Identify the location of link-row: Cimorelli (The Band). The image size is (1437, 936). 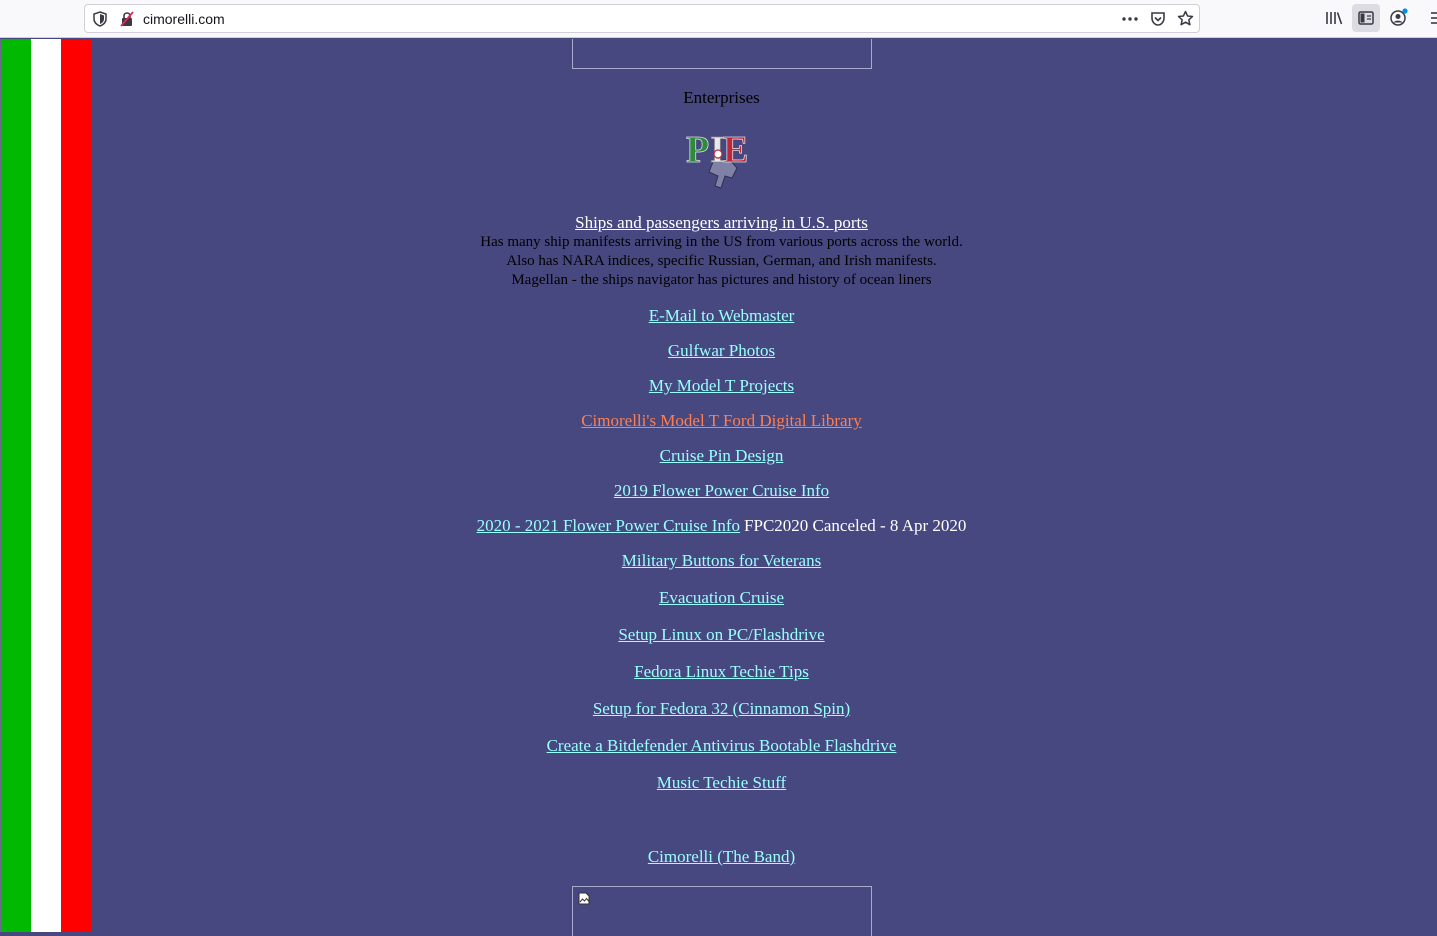
(721, 857).